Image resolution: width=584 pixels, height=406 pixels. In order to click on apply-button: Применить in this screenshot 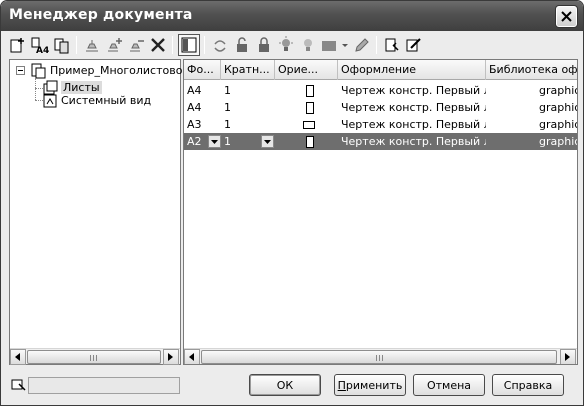, I will do `click(370, 385)`.